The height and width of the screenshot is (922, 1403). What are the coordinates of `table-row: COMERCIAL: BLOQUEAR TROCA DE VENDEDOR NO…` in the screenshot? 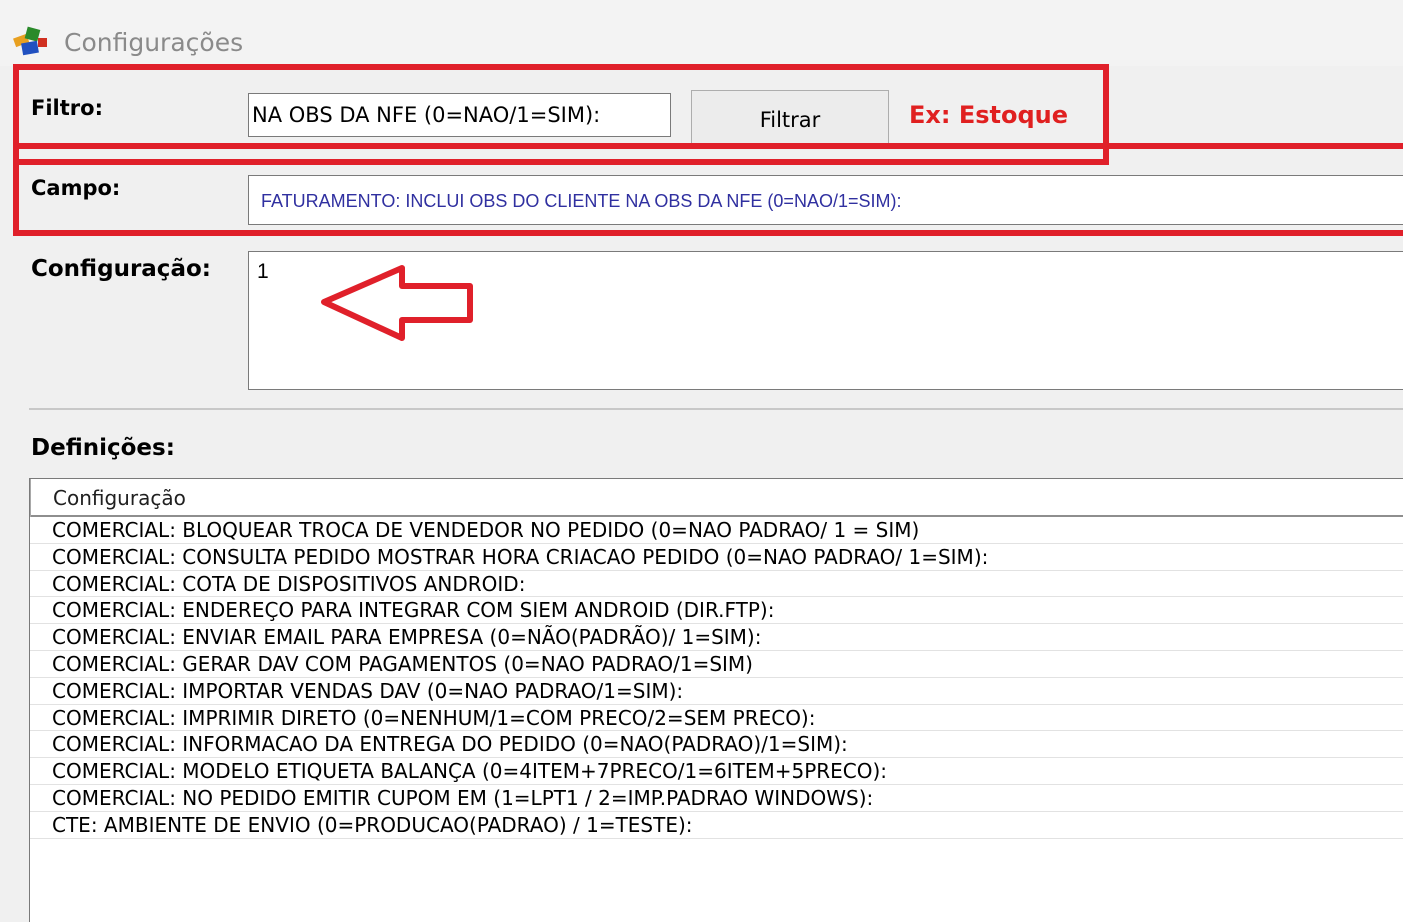 It's located at (716, 530).